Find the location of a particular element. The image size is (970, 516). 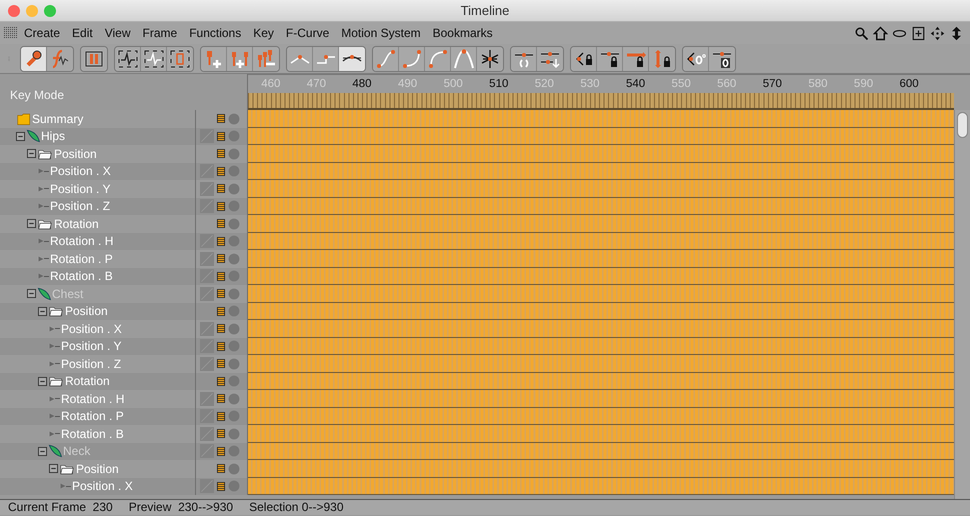

plus-box-icon is located at coordinates (918, 33).